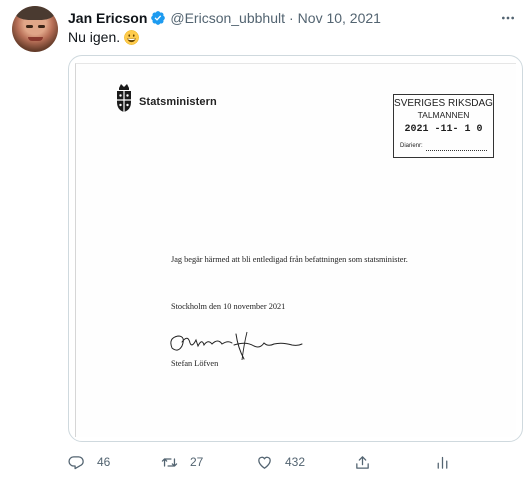  Describe the element at coordinates (443, 103) in the screenshot. I see `stamp-line-1: SVERIGES RIKSDAG` at that location.